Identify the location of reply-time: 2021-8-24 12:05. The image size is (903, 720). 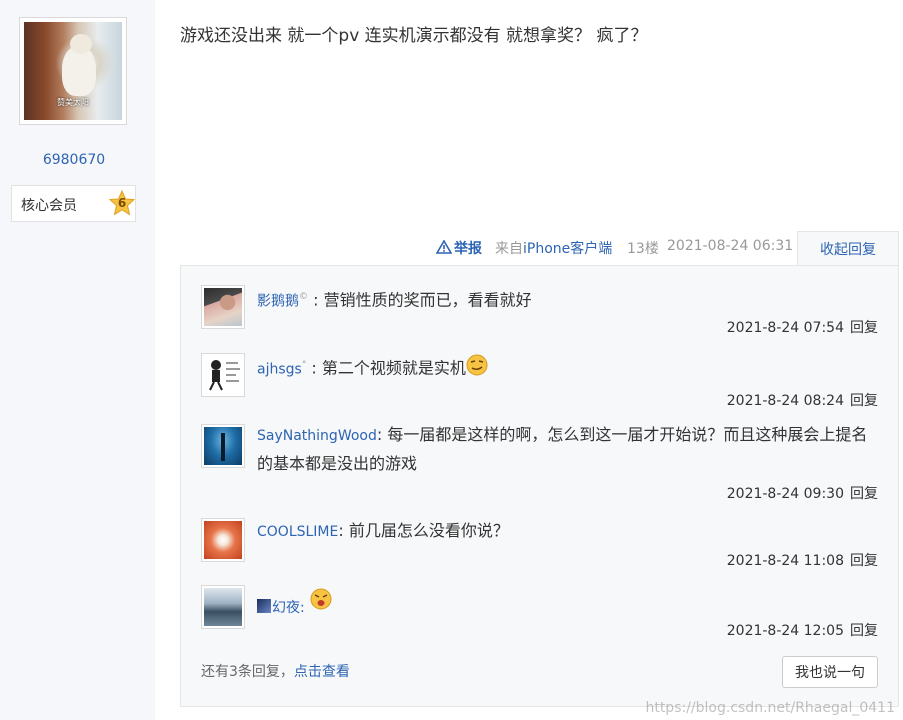
(785, 631).